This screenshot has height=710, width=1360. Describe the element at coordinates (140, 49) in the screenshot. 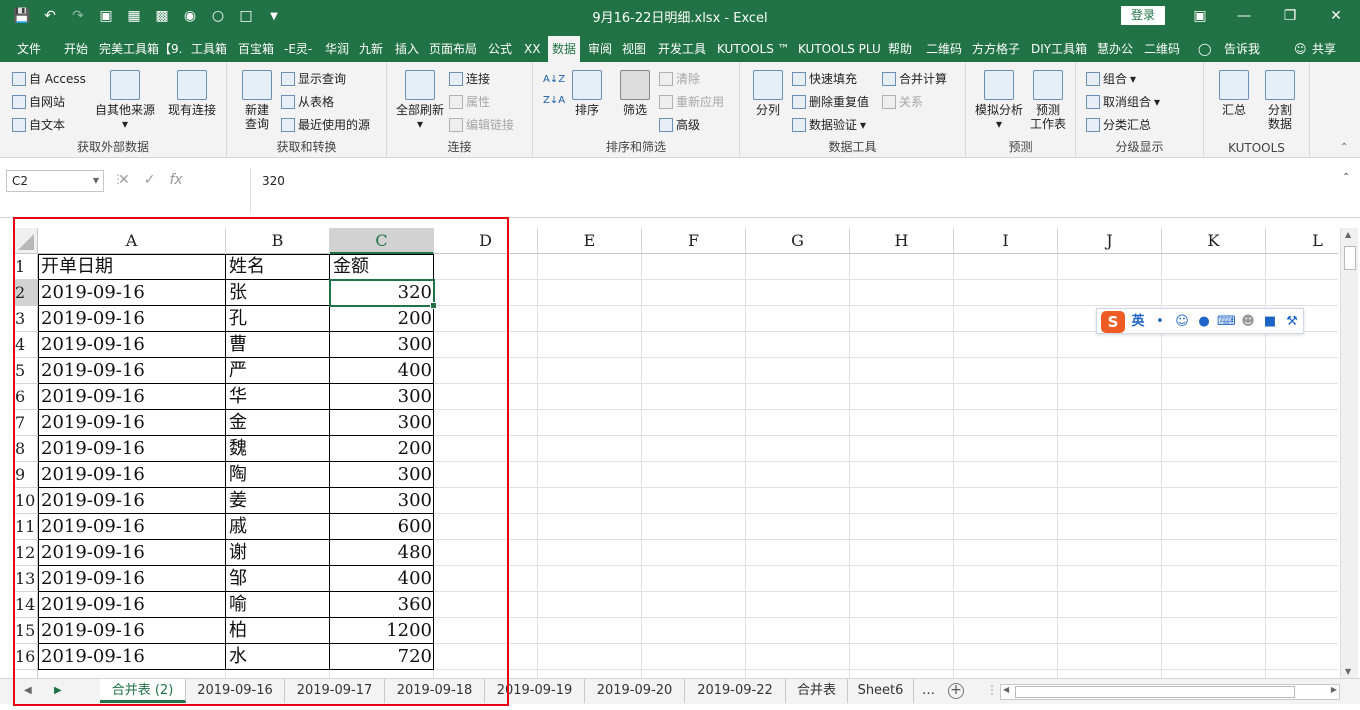

I see `tab-perfect-toolbox: 完美工具箱【9.` at that location.